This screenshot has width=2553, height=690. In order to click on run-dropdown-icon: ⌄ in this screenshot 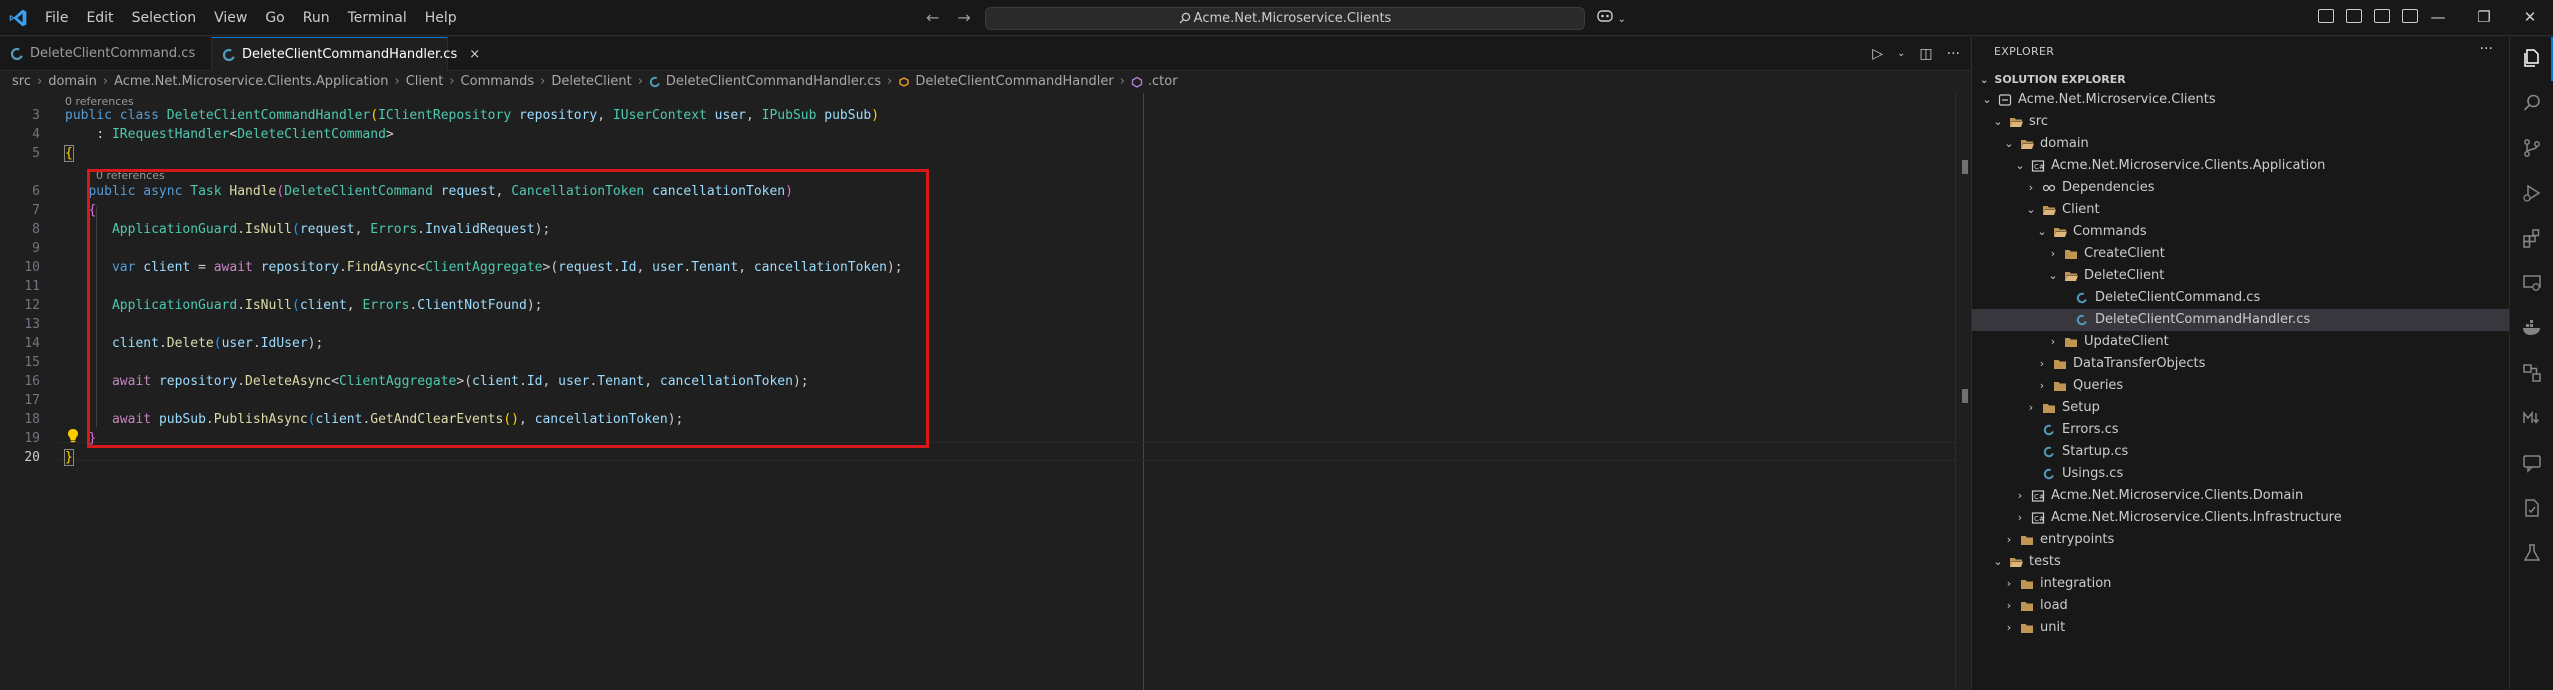, I will do `click(1901, 54)`.